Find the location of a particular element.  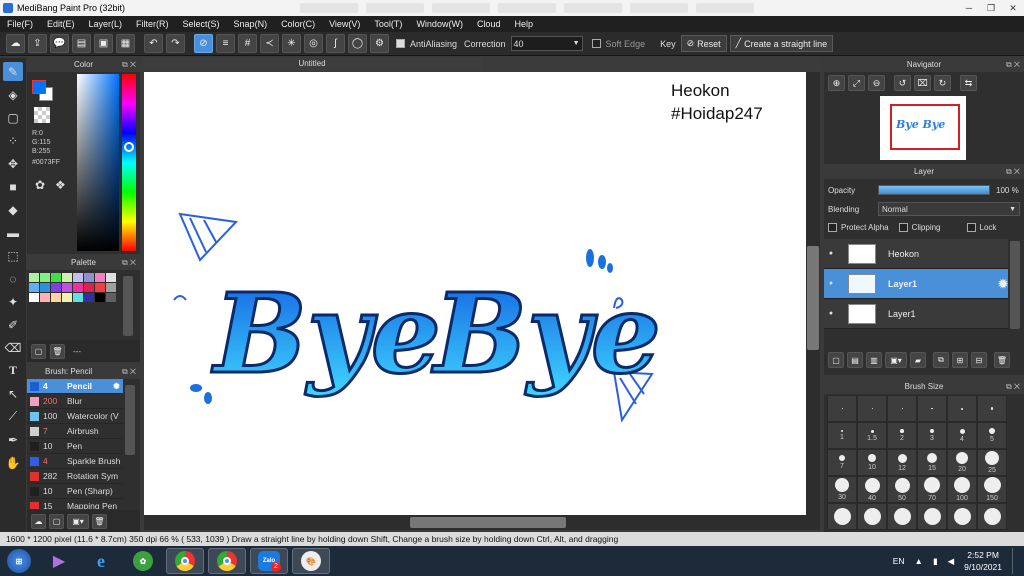

palette-scrollbar is located at coordinates (128, 306).